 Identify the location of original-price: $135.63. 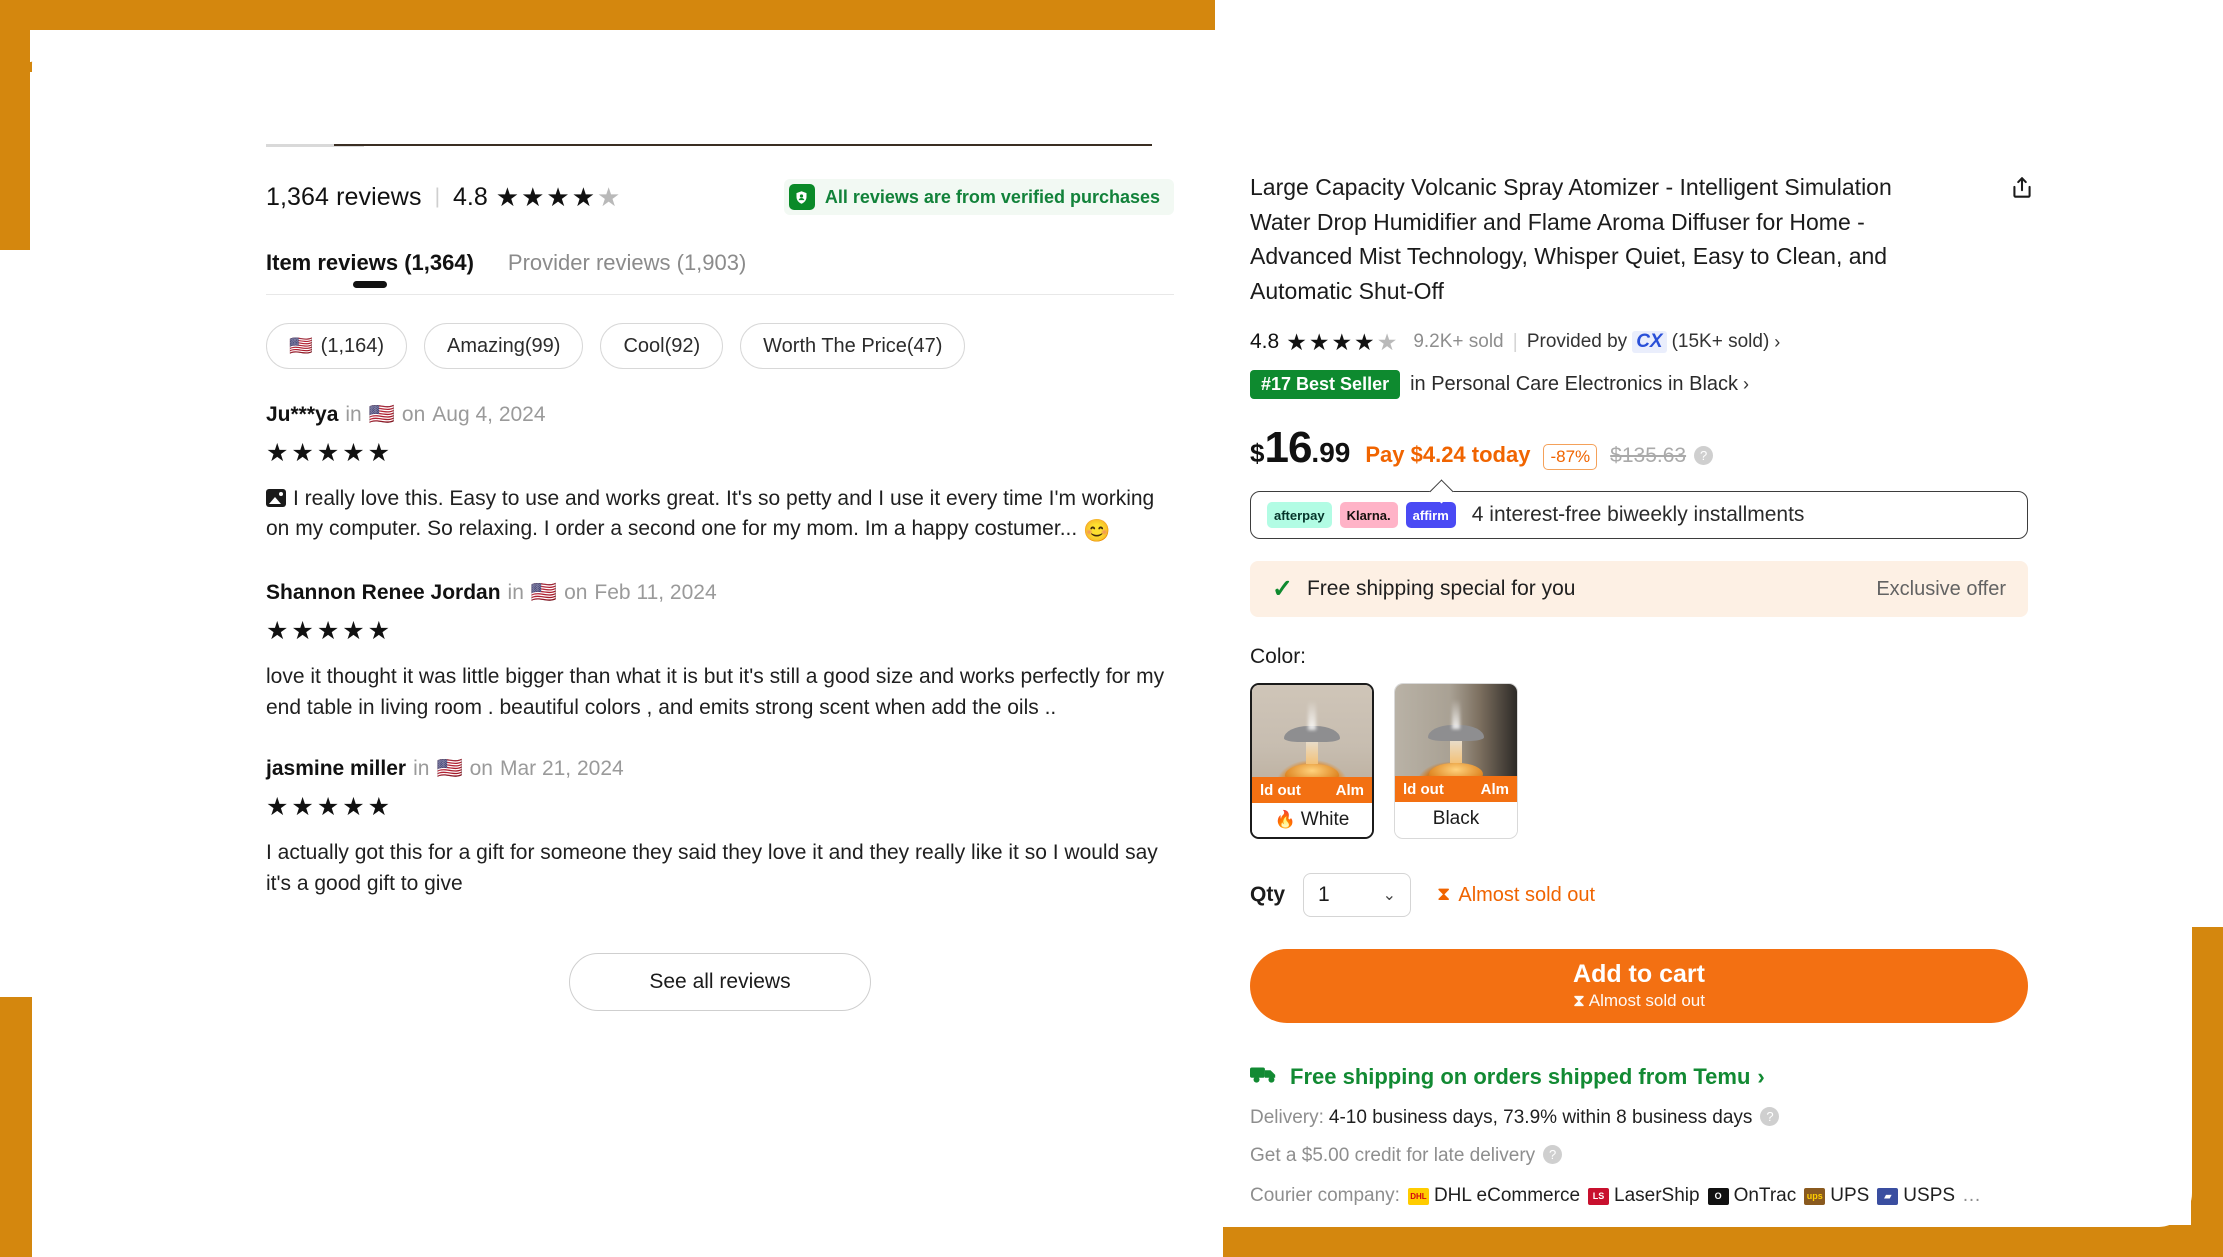
(1648, 455).